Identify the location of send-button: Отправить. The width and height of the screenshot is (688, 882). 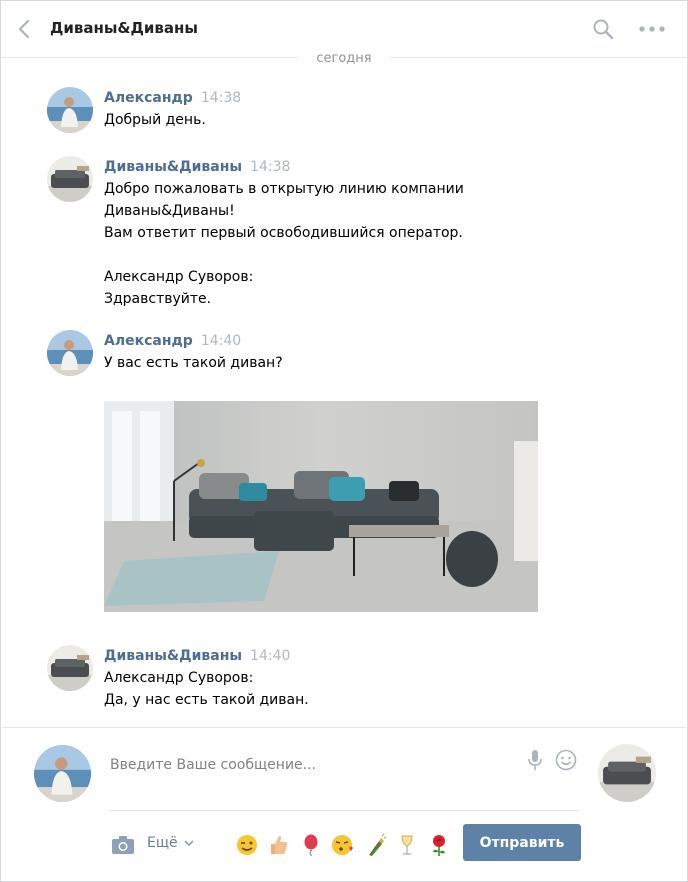
(522, 842).